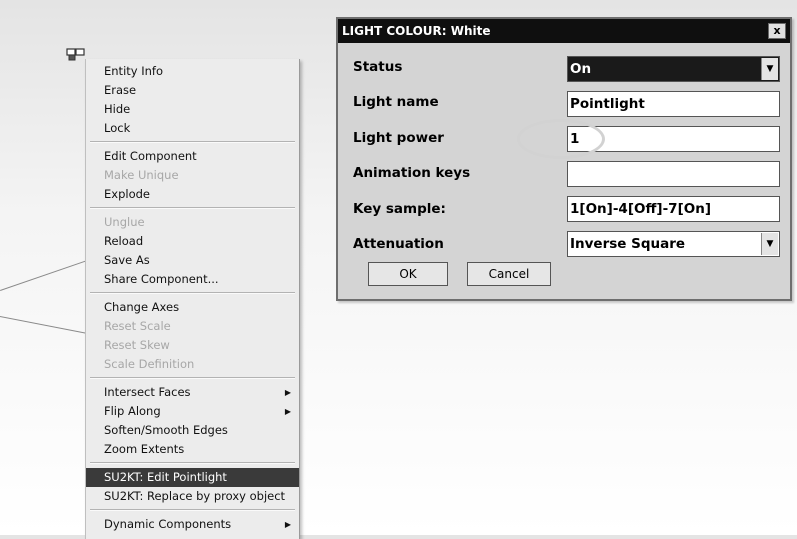  Describe the element at coordinates (564, 31) in the screenshot. I see `dialog-titlebar: LIGHT COLOUR: White x` at that location.